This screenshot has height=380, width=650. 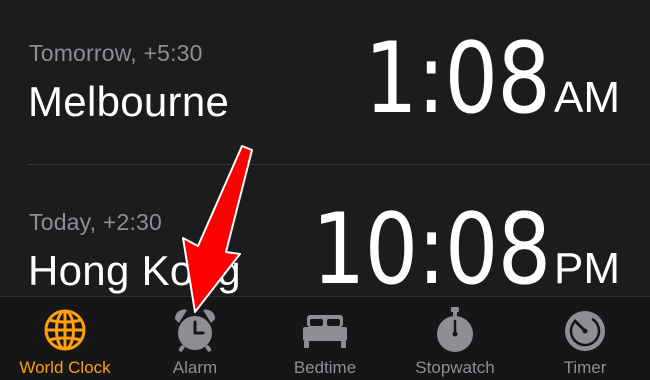 What do you see at coordinates (455, 367) in the screenshot?
I see `tab-label: Stopwatch` at bounding box center [455, 367].